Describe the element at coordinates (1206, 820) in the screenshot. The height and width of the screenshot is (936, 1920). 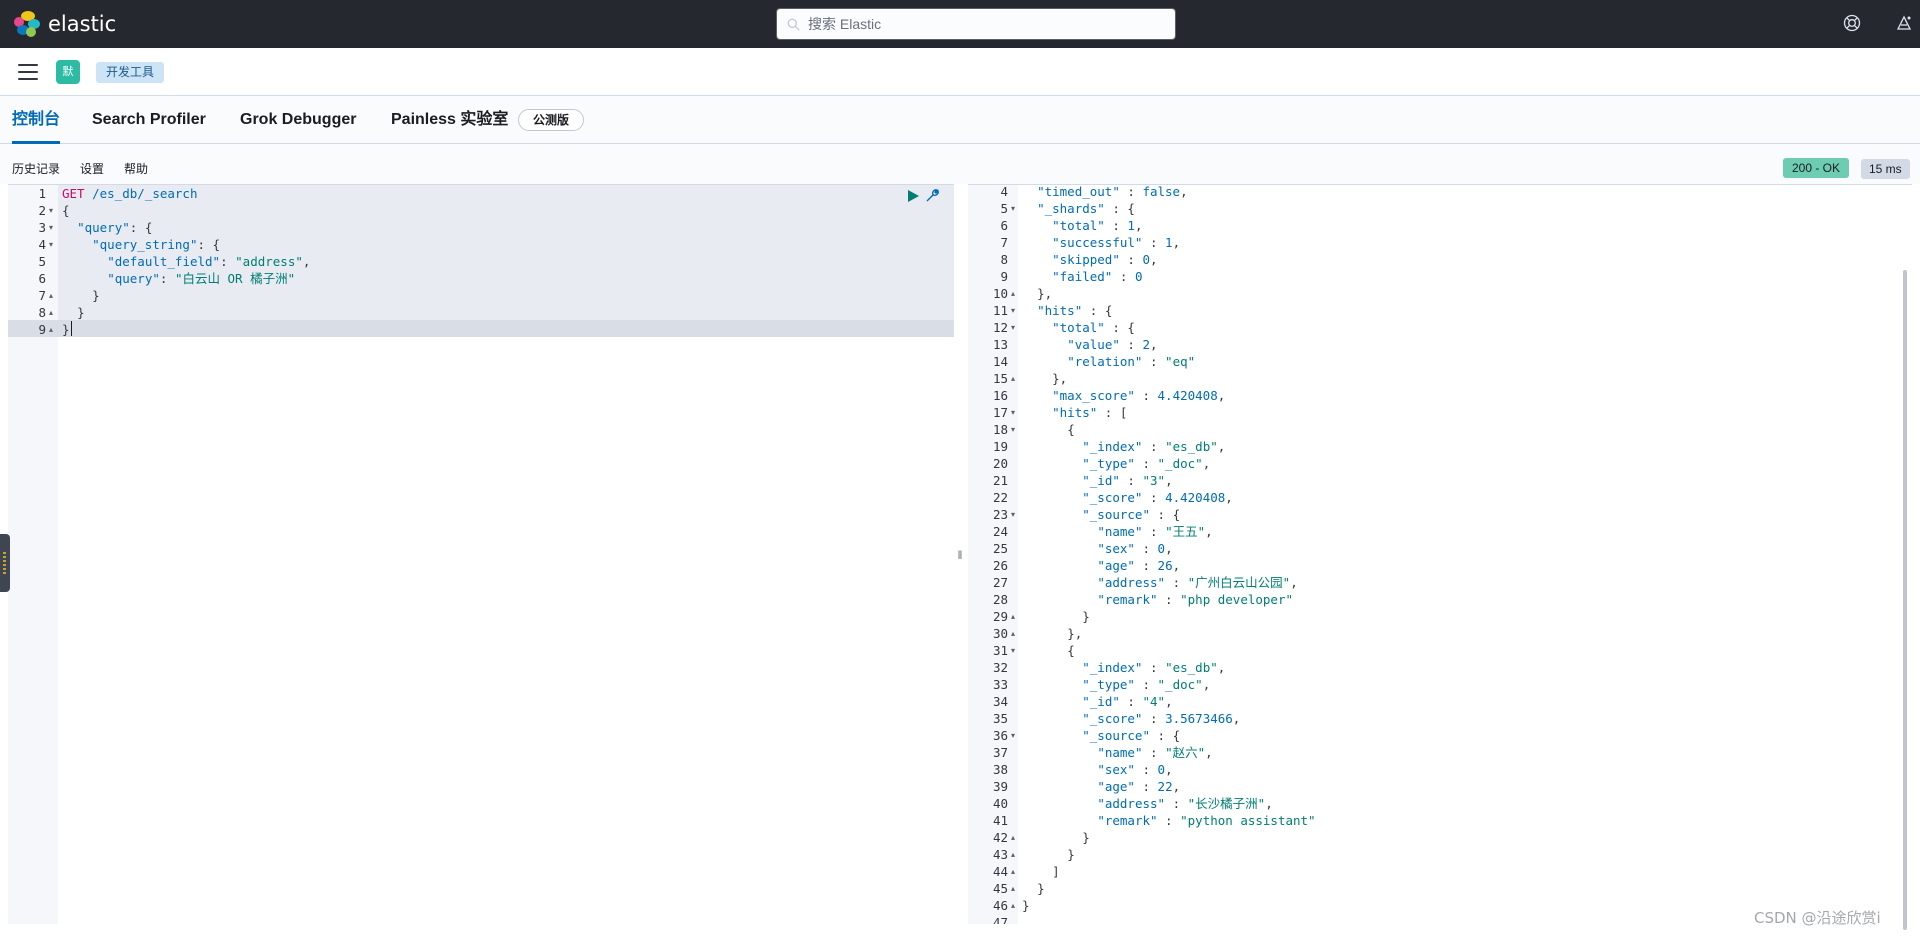
I see `code-line: "remark" : "python assistant"` at that location.